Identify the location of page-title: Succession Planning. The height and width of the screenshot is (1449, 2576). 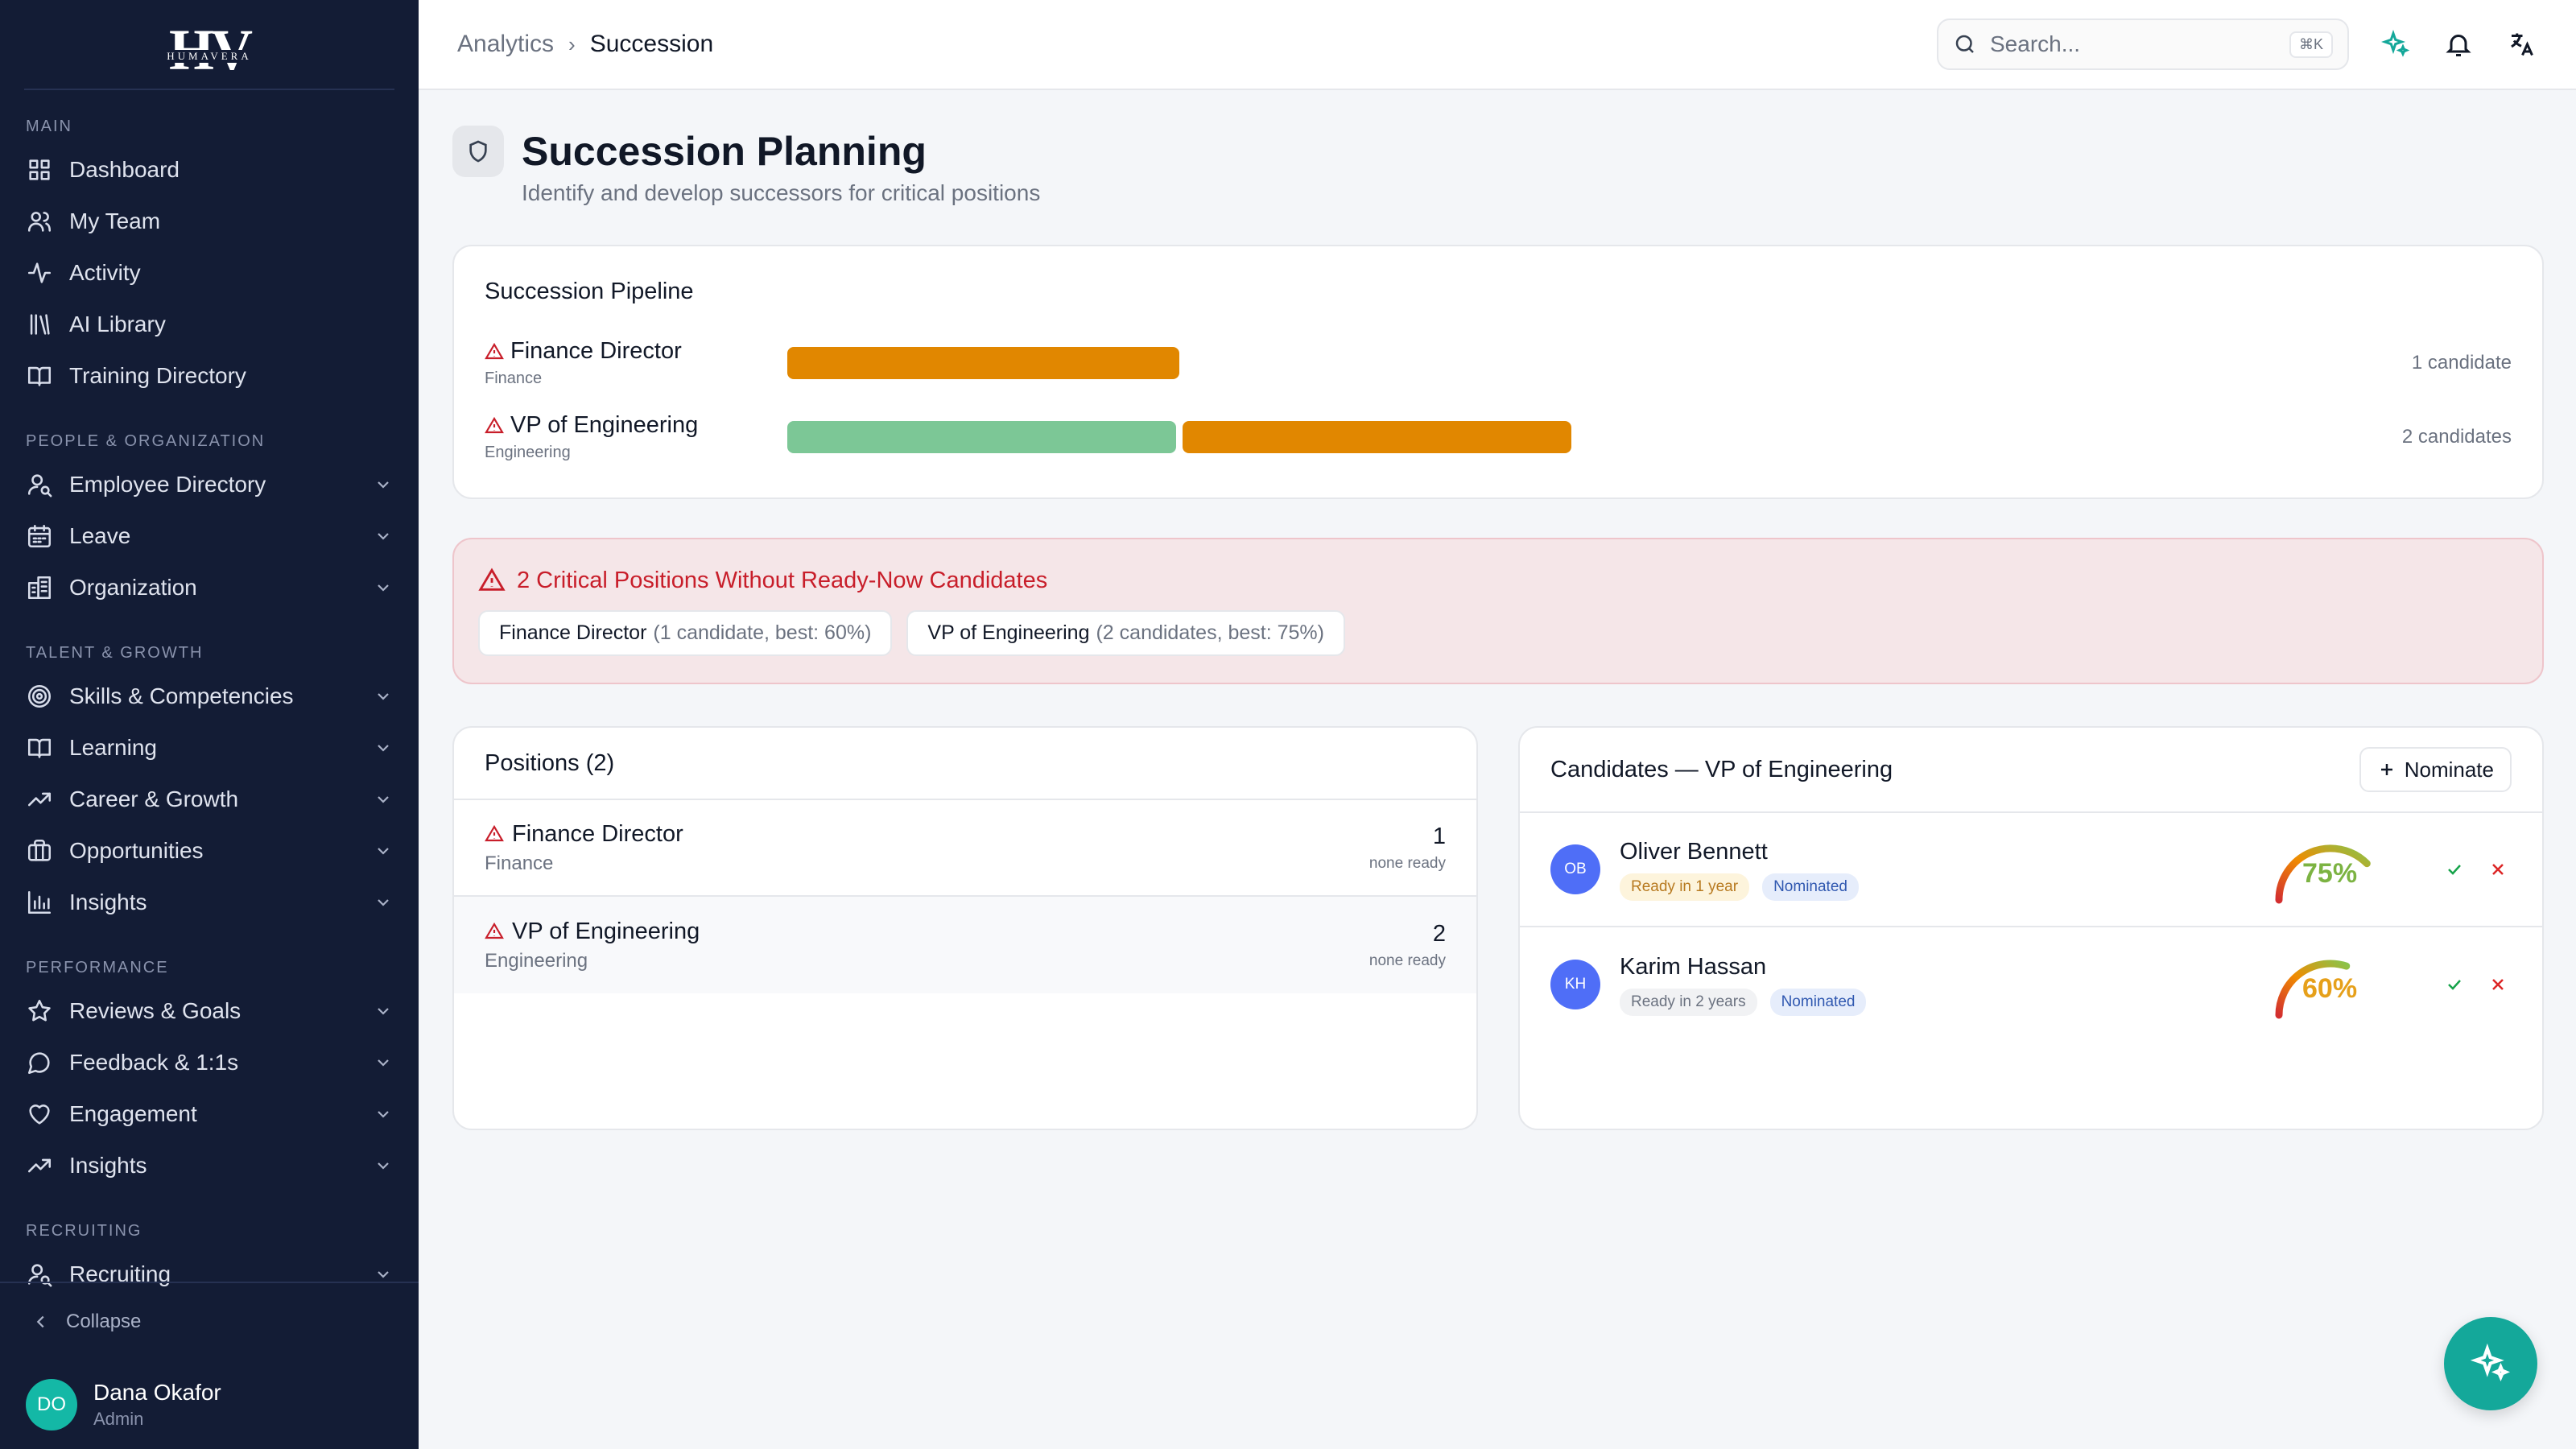
(724, 151).